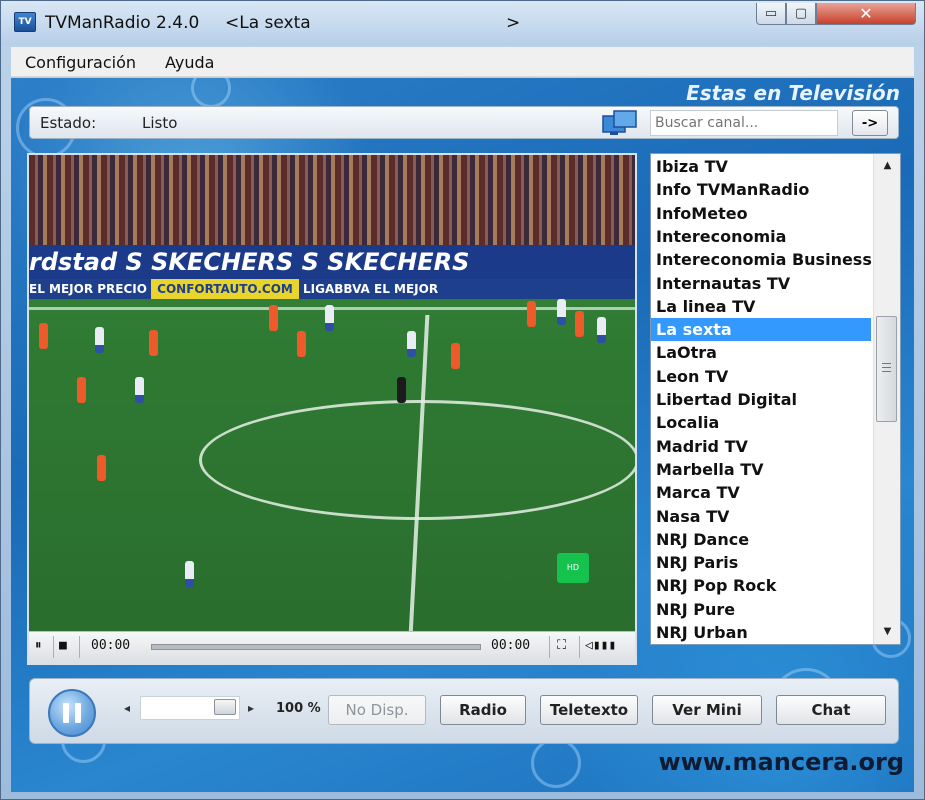  I want to click on channel-item: Leon TV, so click(761, 376).